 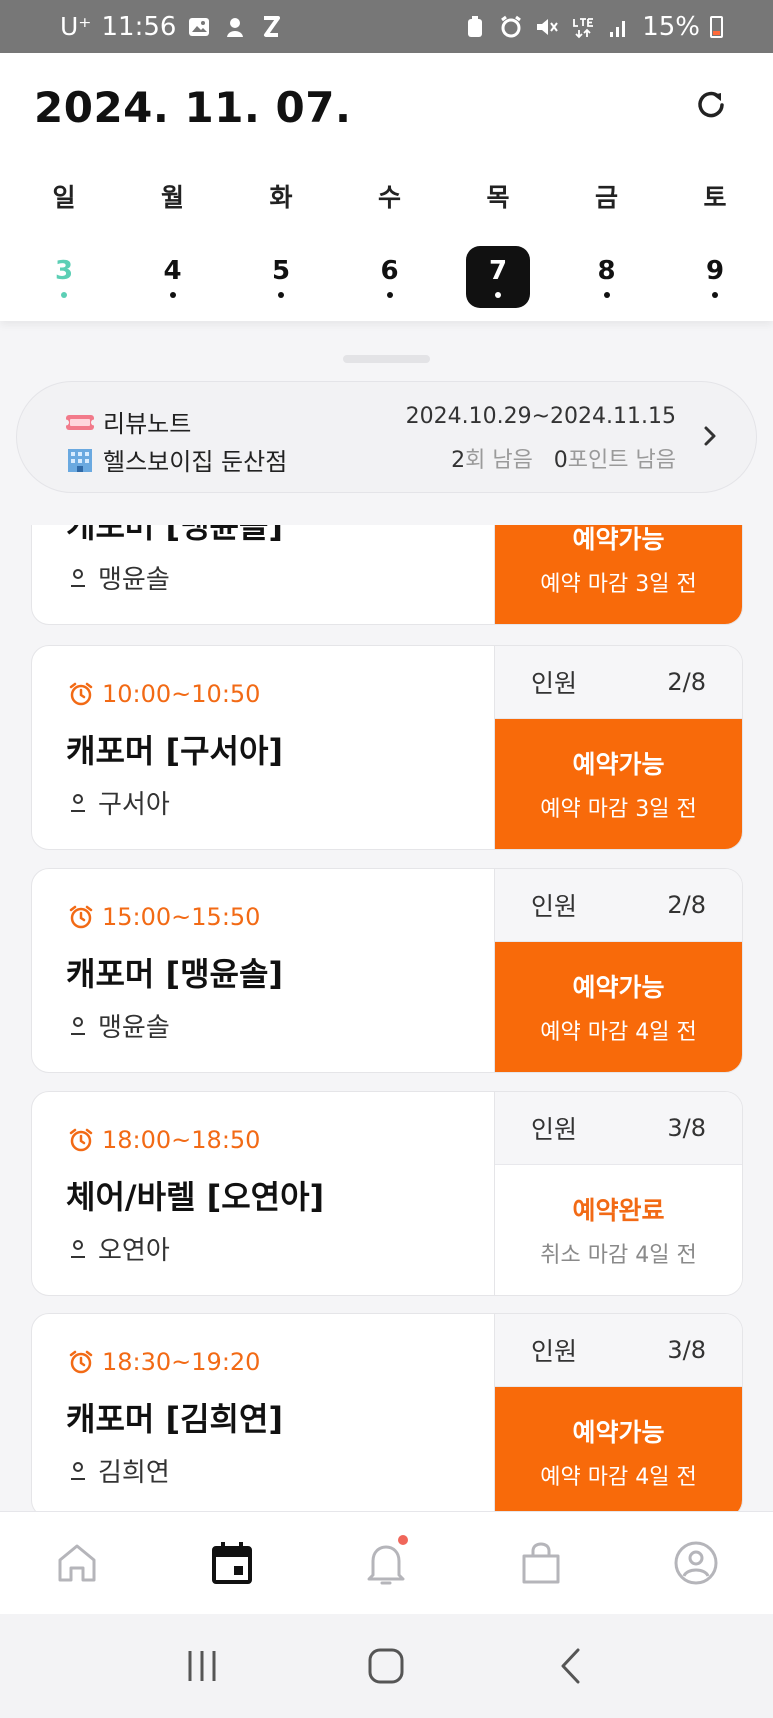 I want to click on capacity-count: 3/8, so click(x=686, y=1350).